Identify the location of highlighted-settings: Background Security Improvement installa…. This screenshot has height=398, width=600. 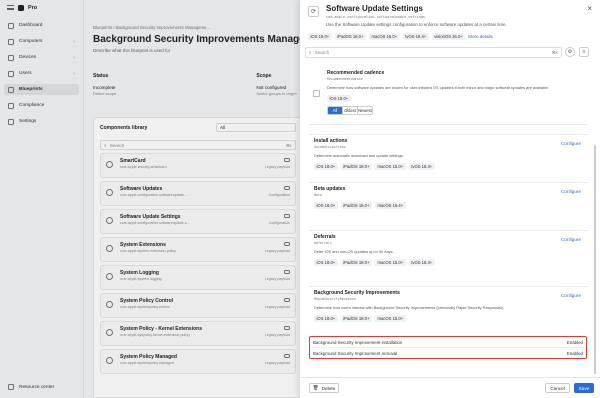
(448, 347).